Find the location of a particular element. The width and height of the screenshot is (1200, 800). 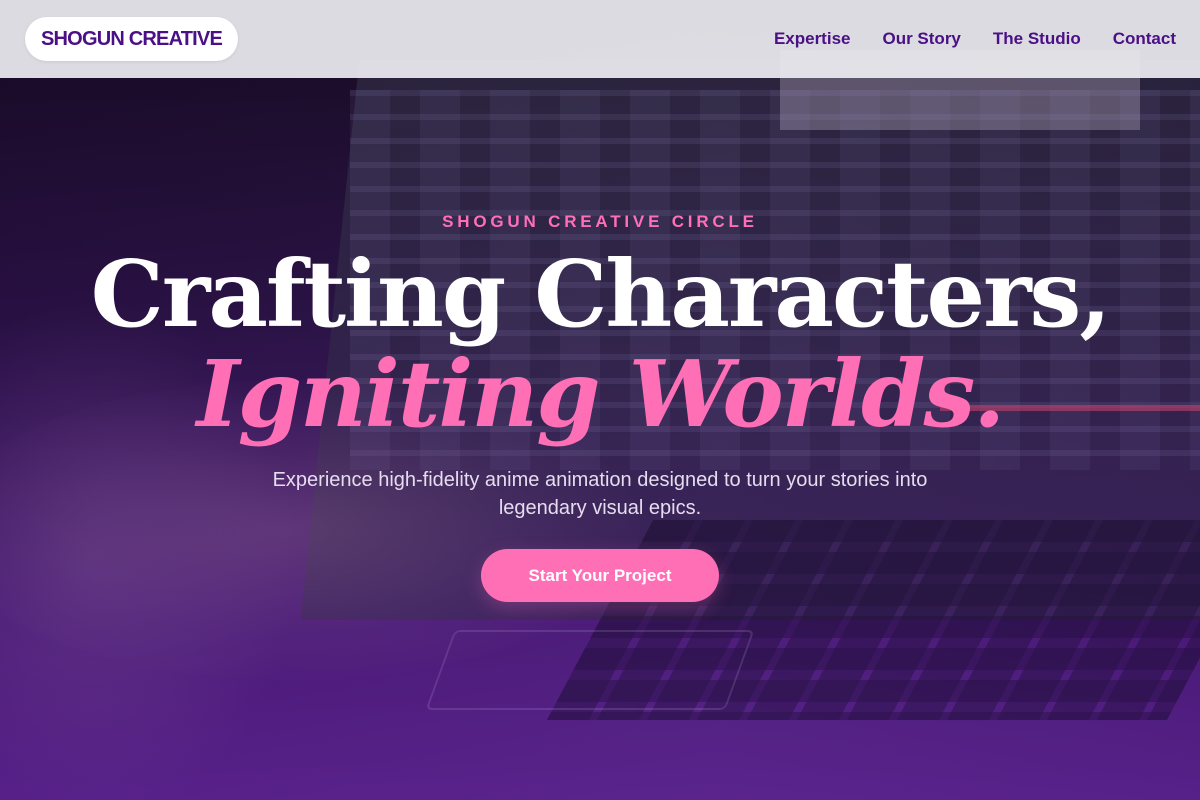

hero-headline-line1: Crafting Characters, is located at coordinates (601, 294).